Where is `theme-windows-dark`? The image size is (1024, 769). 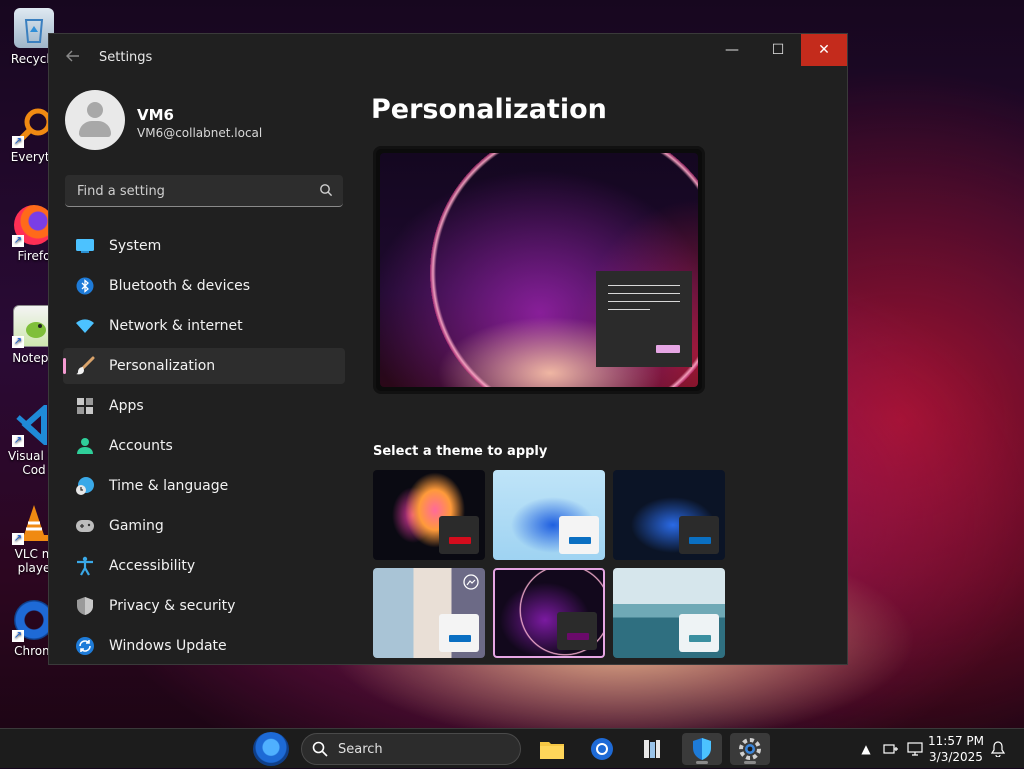 theme-windows-dark is located at coordinates (669, 515).